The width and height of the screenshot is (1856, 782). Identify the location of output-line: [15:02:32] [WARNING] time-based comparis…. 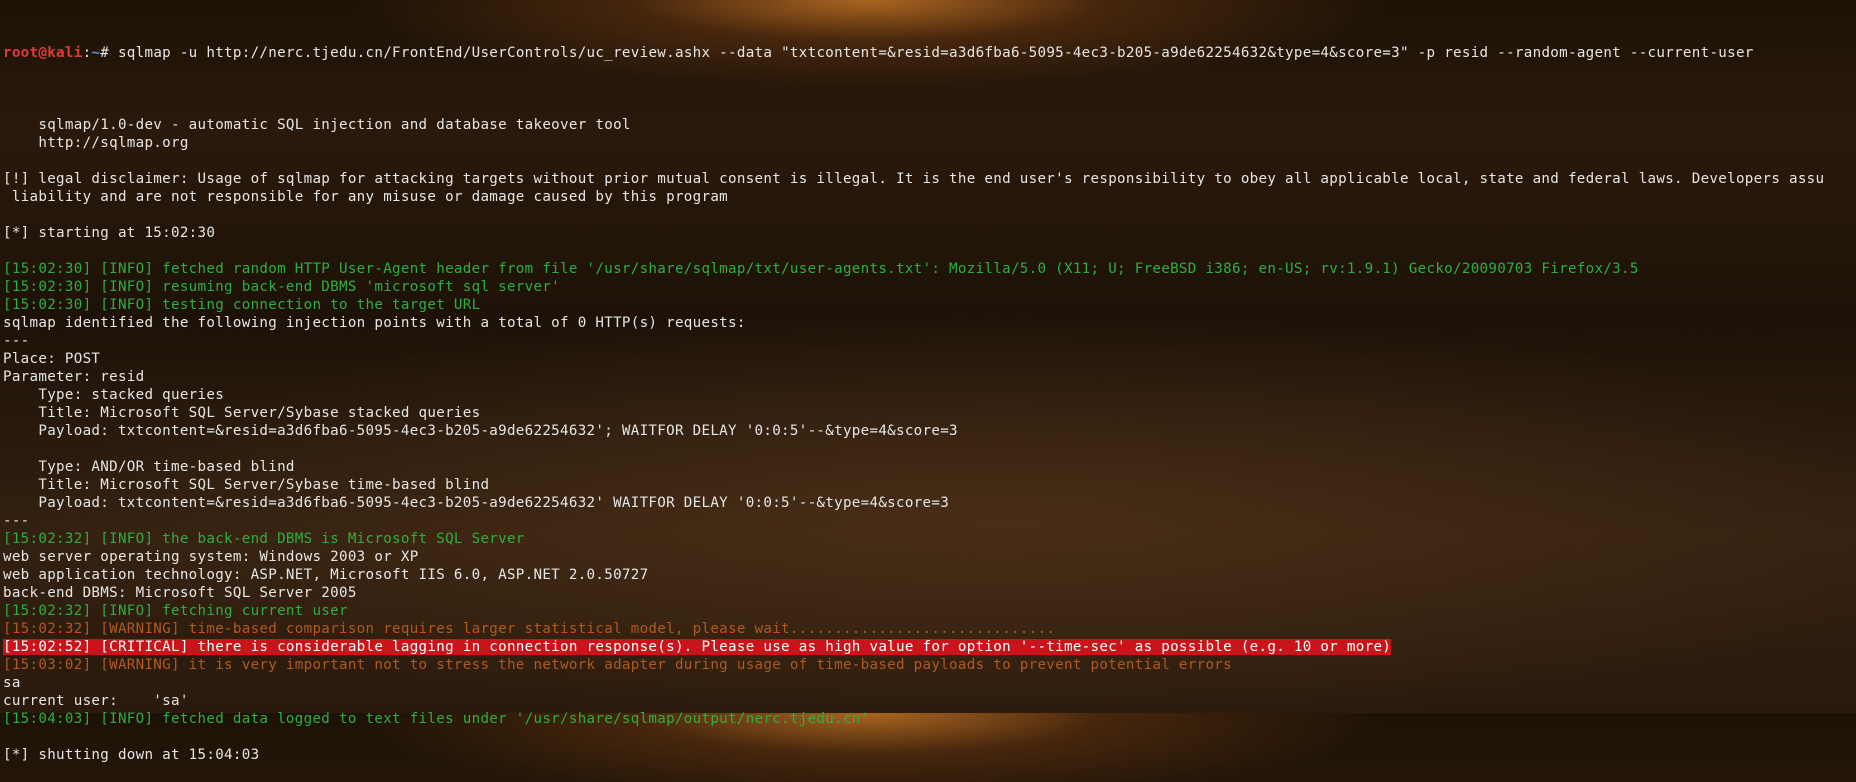
(929, 629).